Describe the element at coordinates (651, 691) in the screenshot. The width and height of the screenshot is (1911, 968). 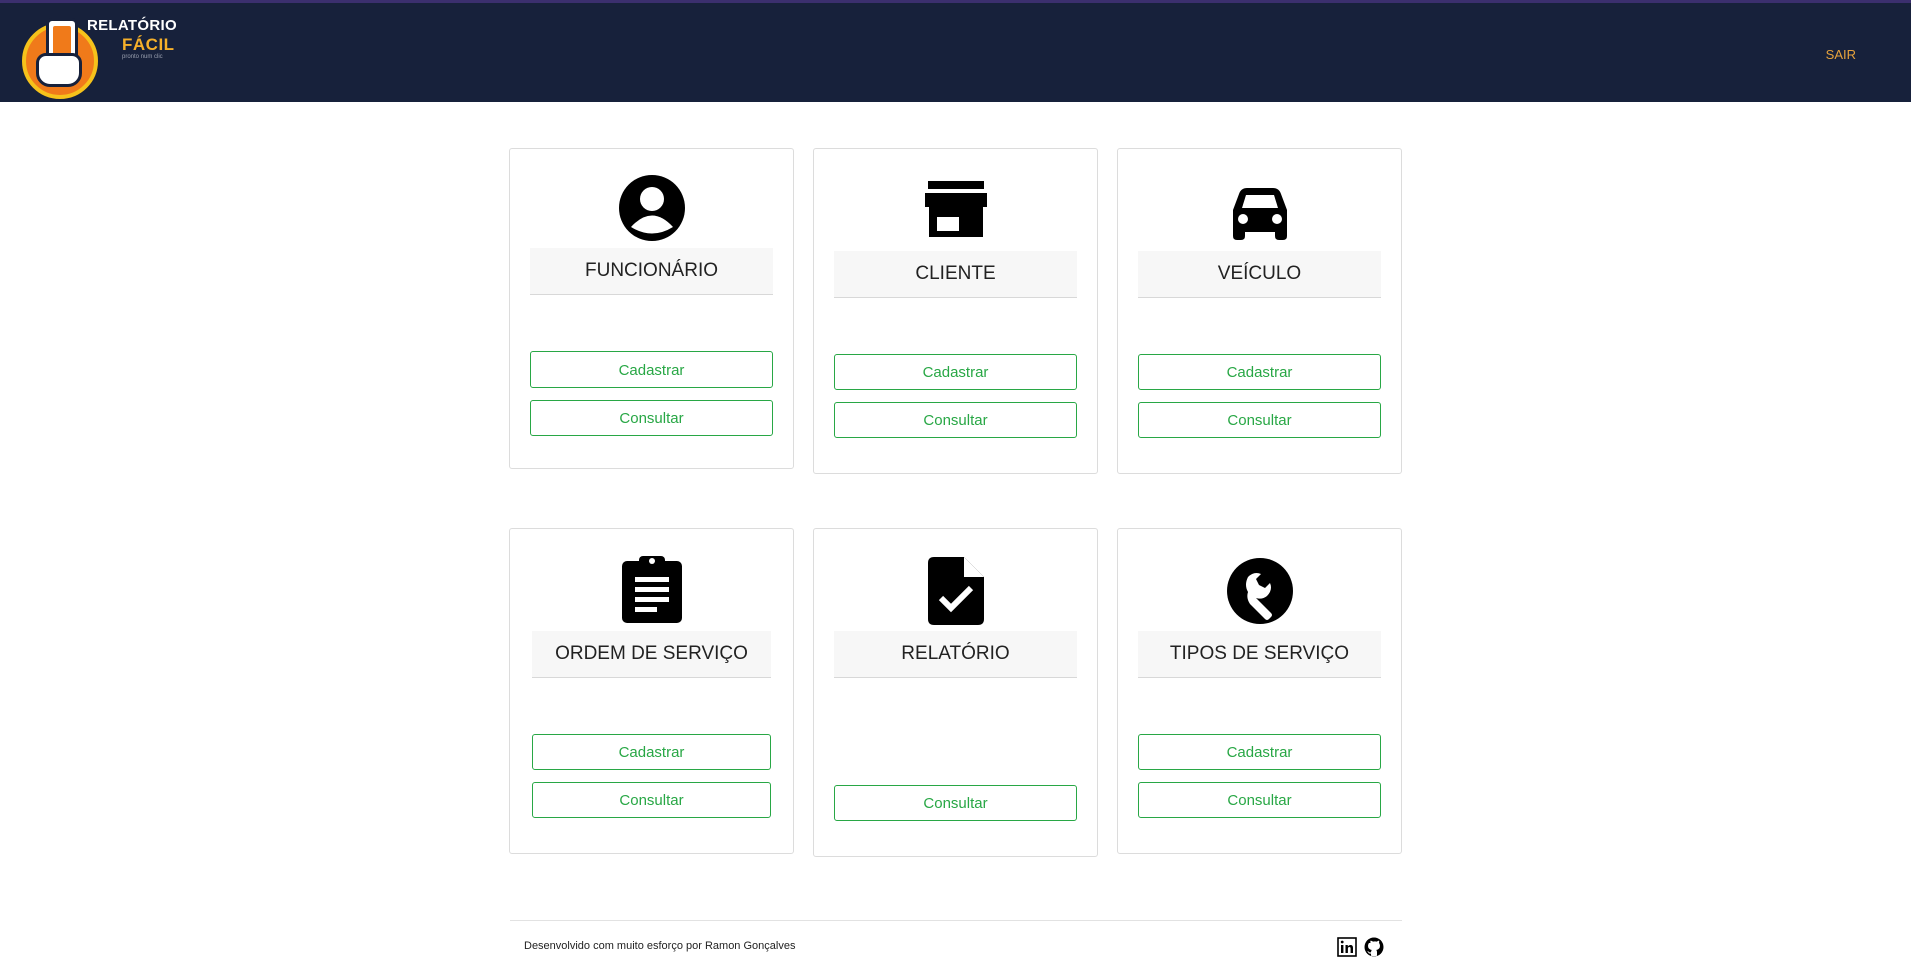
I see `card-ordem-servico: ORDEM DE SERVIÇO Cadastrar Consultar` at that location.